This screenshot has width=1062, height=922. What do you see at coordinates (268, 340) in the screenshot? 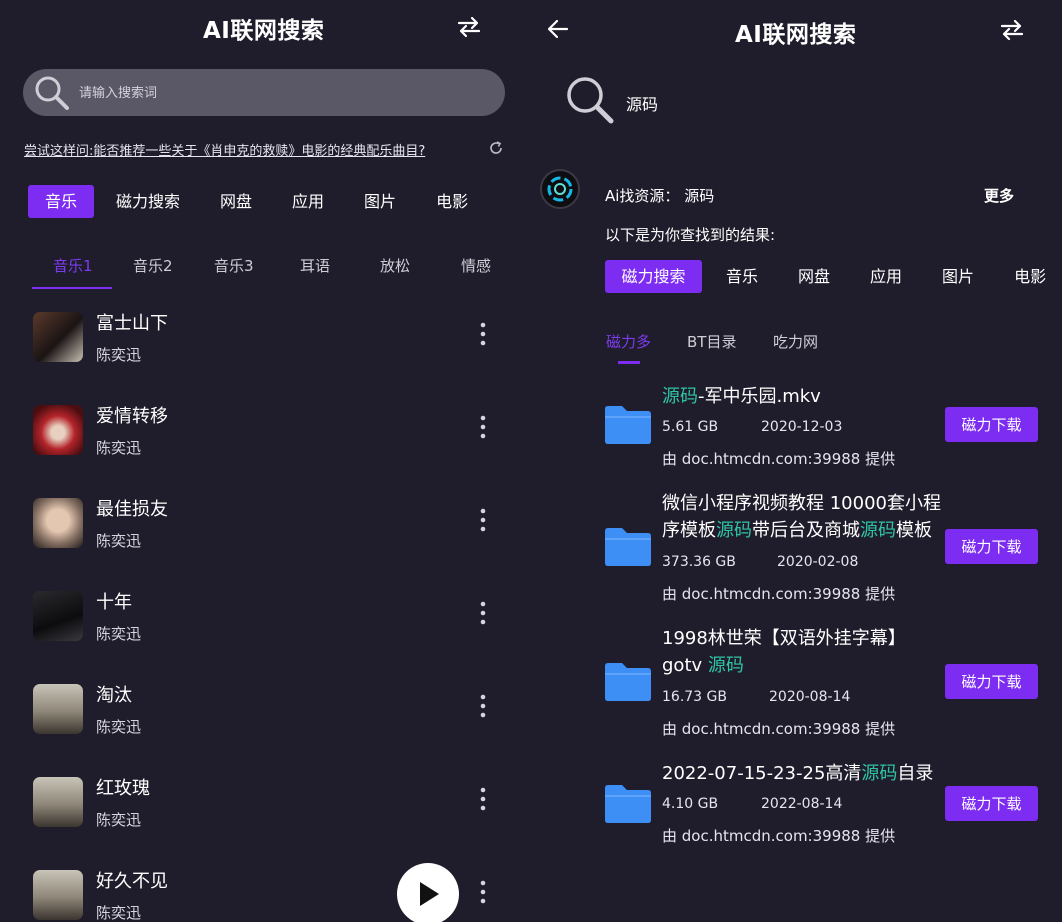
I see `song-row: 富士山下 陈奕迅` at bounding box center [268, 340].